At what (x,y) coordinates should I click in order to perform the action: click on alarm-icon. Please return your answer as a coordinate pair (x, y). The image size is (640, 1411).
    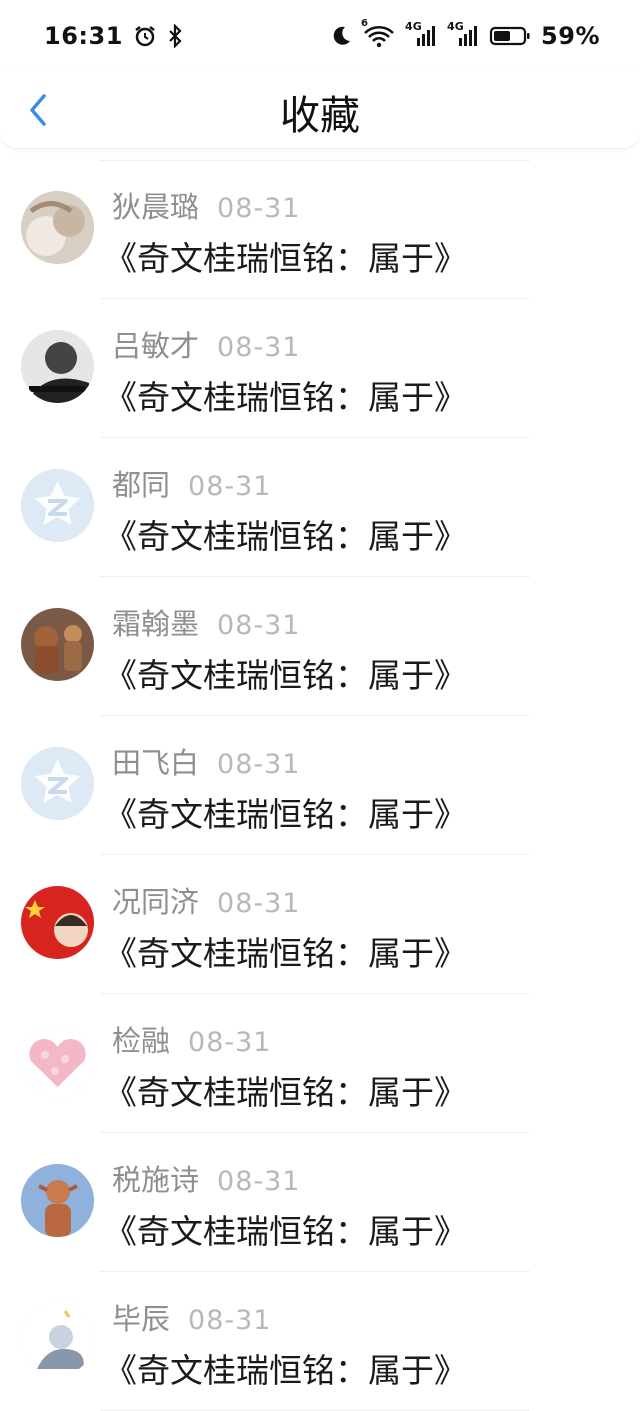
    Looking at the image, I should click on (145, 36).